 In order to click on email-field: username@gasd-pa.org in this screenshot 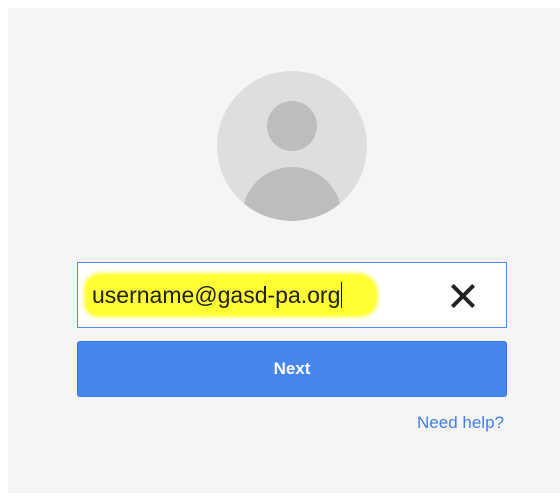, I will do `click(292, 295)`.